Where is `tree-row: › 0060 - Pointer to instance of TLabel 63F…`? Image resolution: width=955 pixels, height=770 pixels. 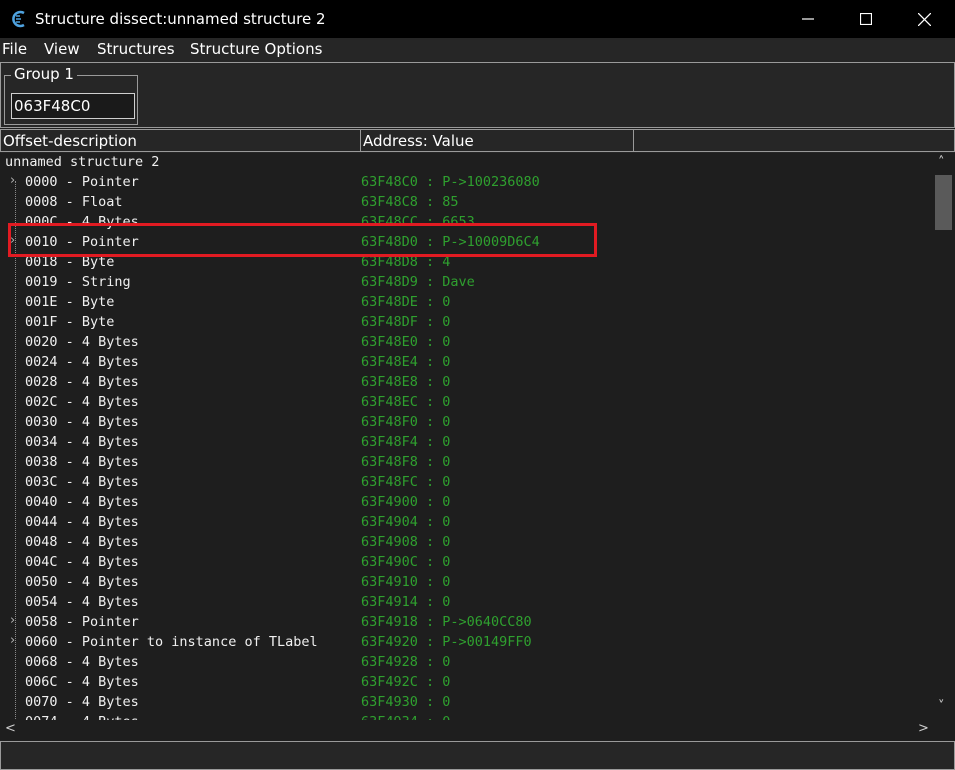 tree-row: › 0060 - Pointer to instance of TLabel 63F… is located at coordinates (466, 643).